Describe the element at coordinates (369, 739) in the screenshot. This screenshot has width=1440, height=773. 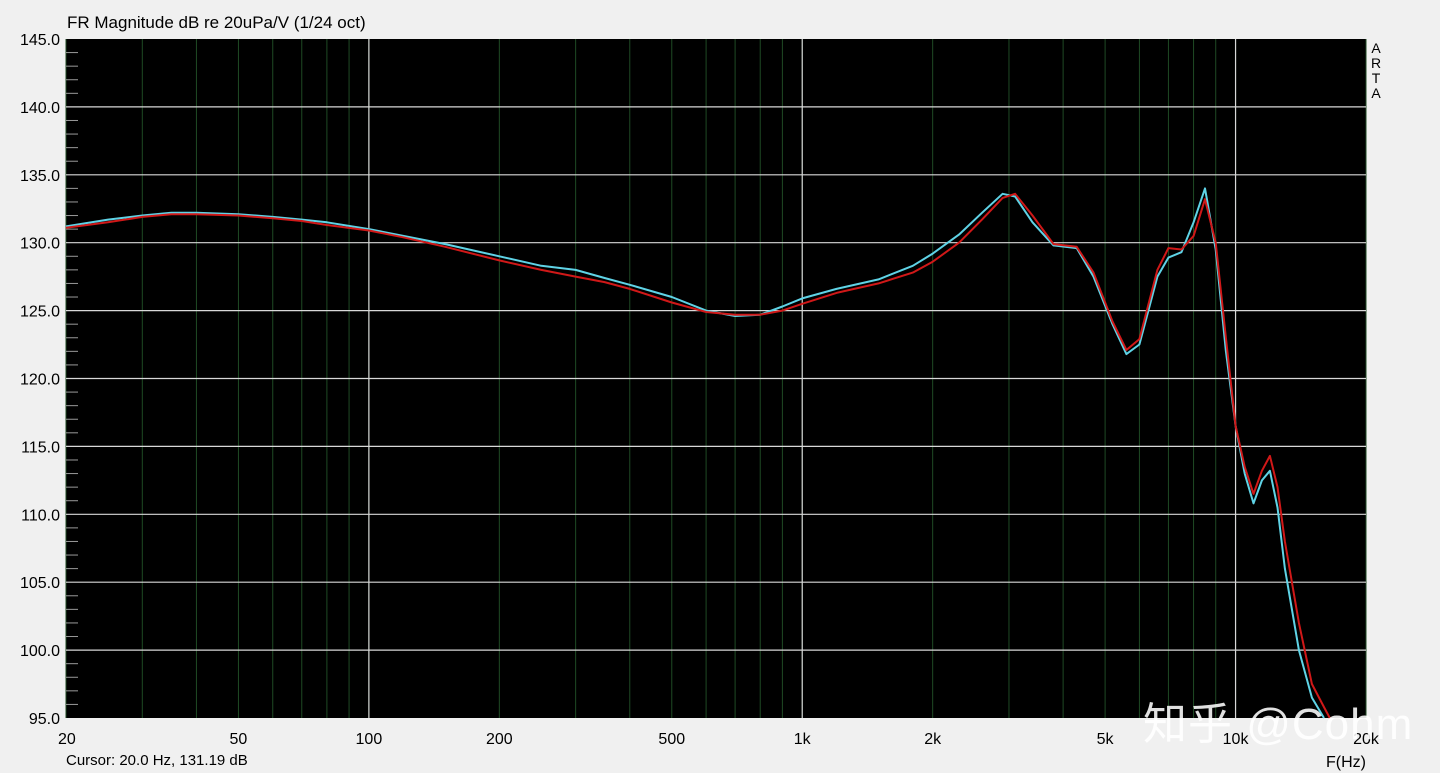
I see `x-tick-label: 100` at that location.